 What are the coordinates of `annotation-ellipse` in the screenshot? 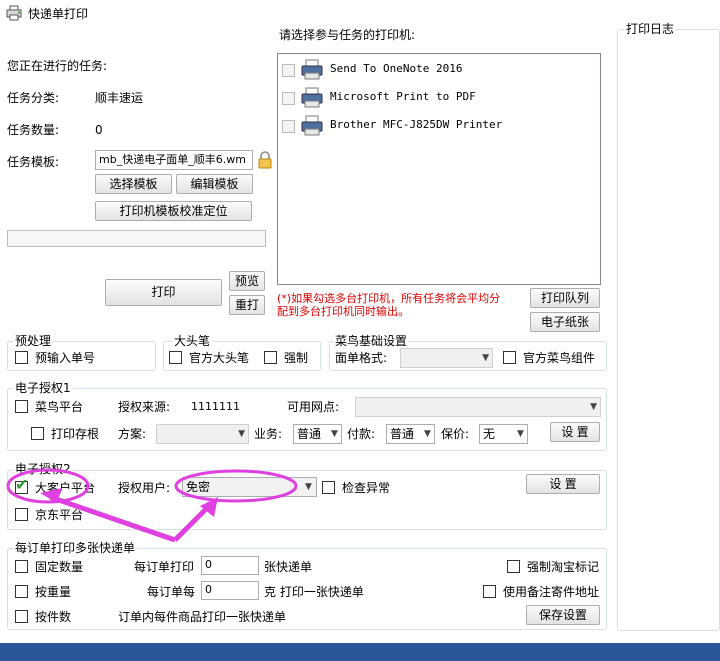 It's located at (236, 486).